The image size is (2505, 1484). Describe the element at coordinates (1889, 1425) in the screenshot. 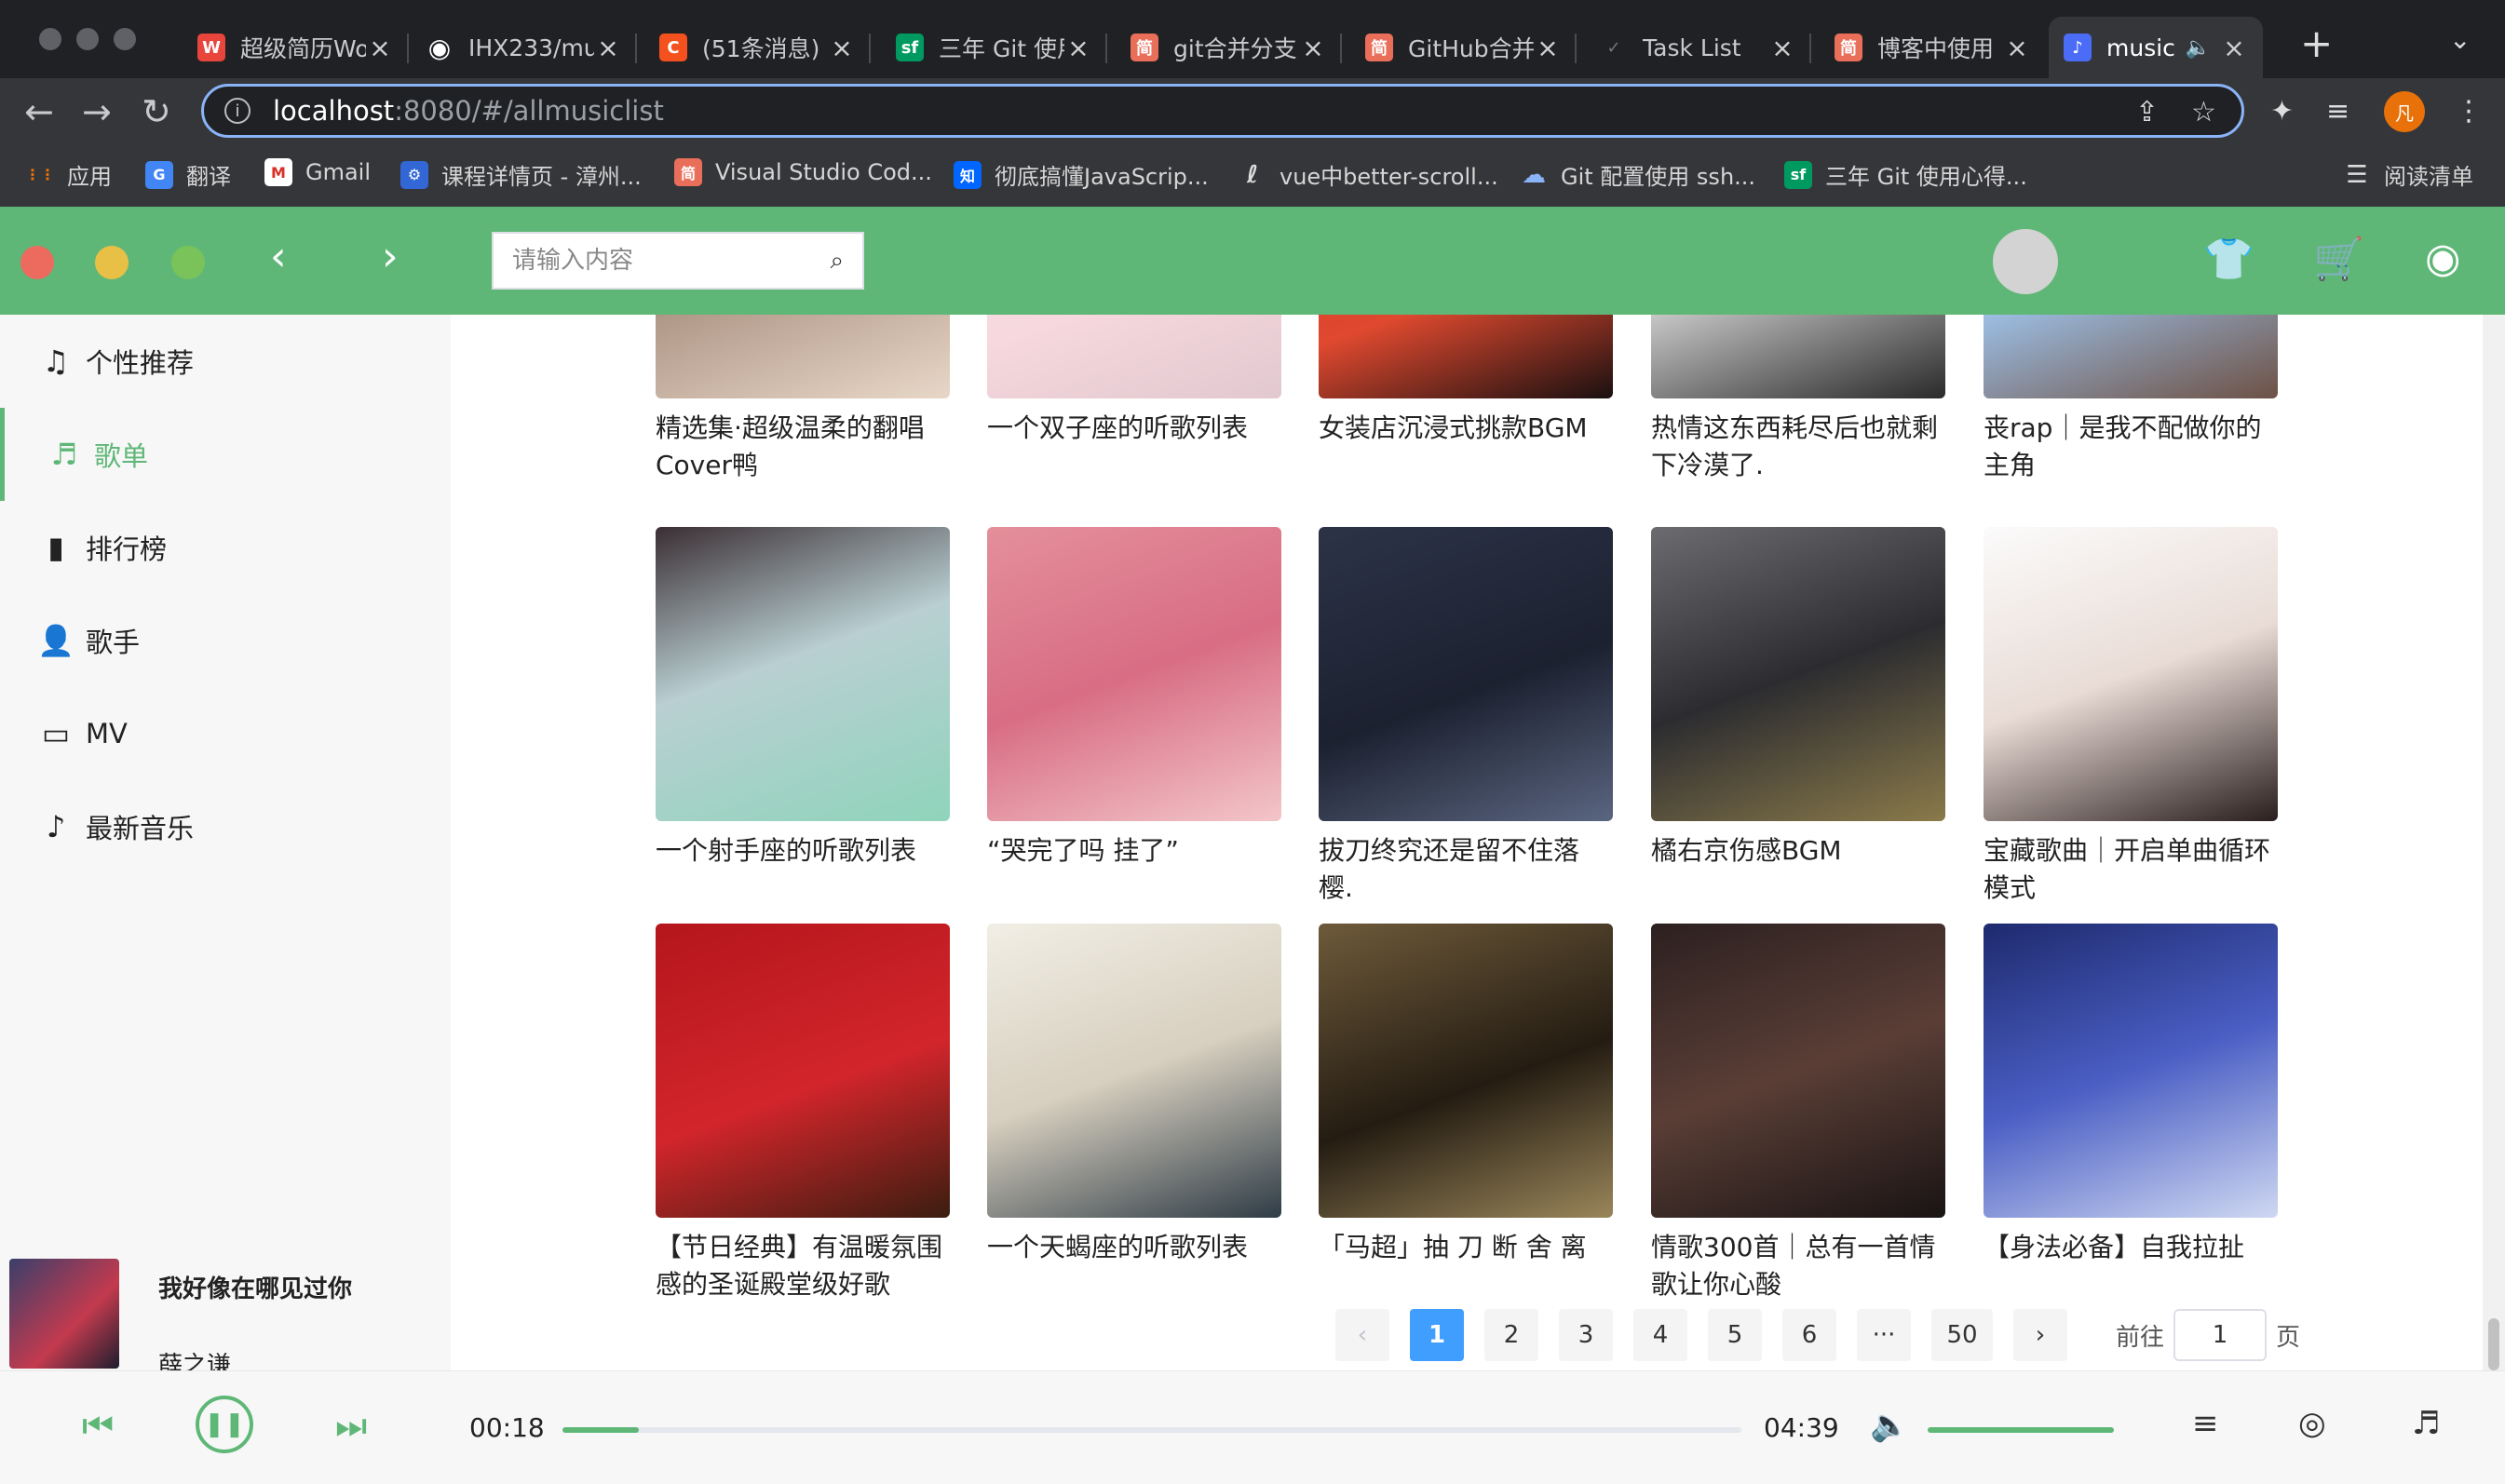

I see `volume-icon: 🔈` at that location.